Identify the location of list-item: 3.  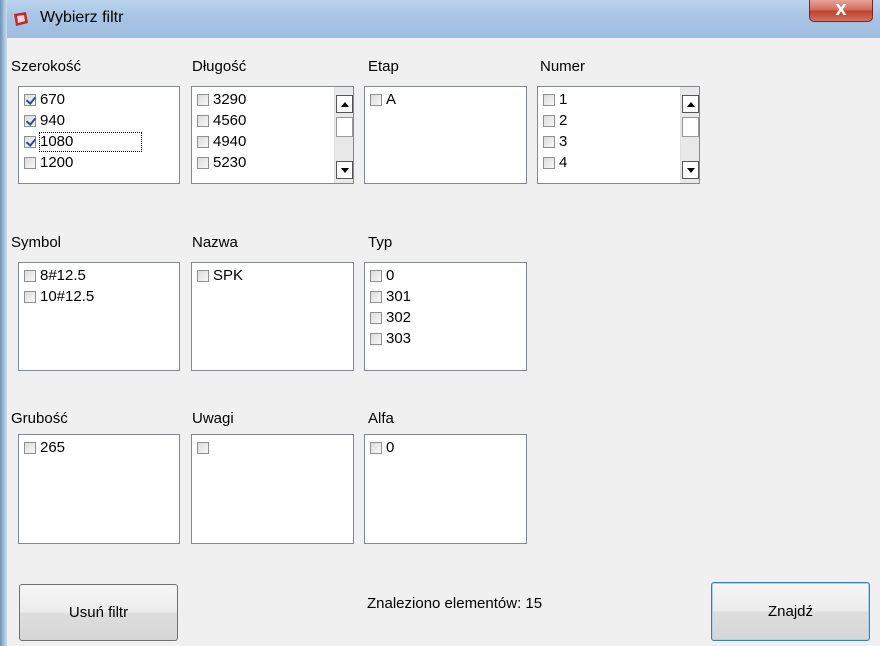
(618, 141).